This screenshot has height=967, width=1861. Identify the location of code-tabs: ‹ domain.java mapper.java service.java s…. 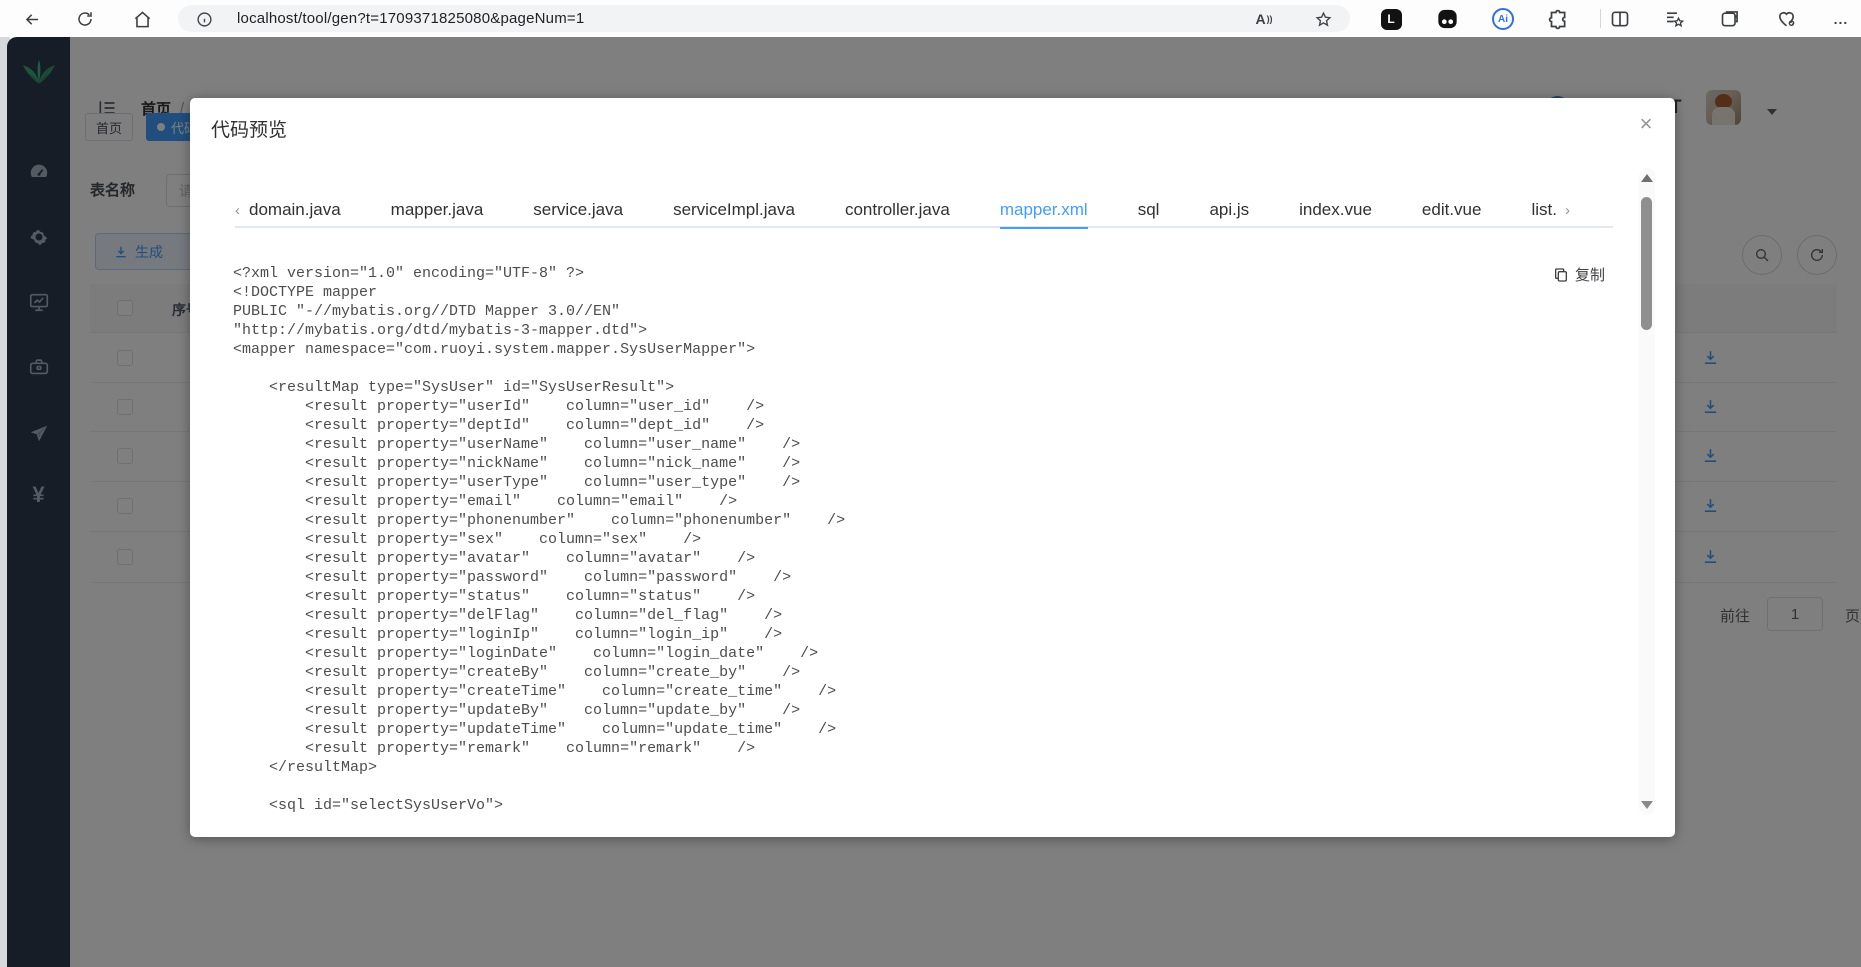
(924, 211).